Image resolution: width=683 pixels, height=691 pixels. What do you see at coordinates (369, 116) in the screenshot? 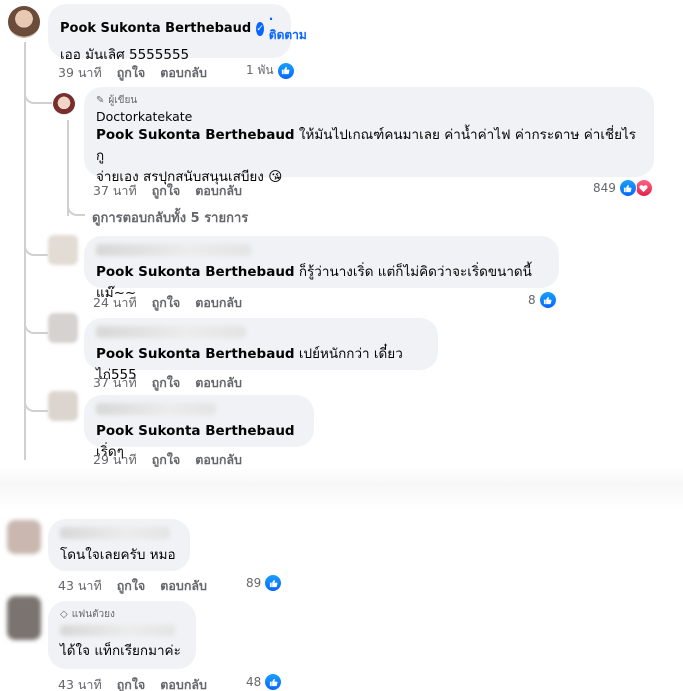
I see `reply-author: Doctorkatekate` at bounding box center [369, 116].